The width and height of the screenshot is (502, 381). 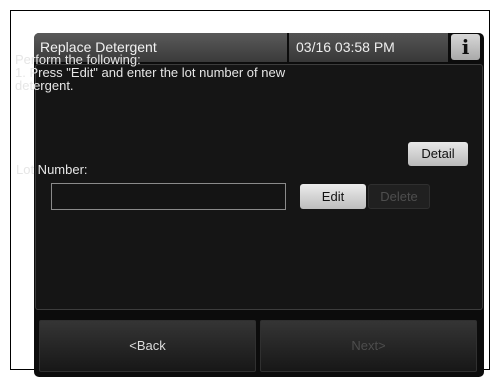 What do you see at coordinates (168, 196) in the screenshot?
I see `lot-number-field` at bounding box center [168, 196].